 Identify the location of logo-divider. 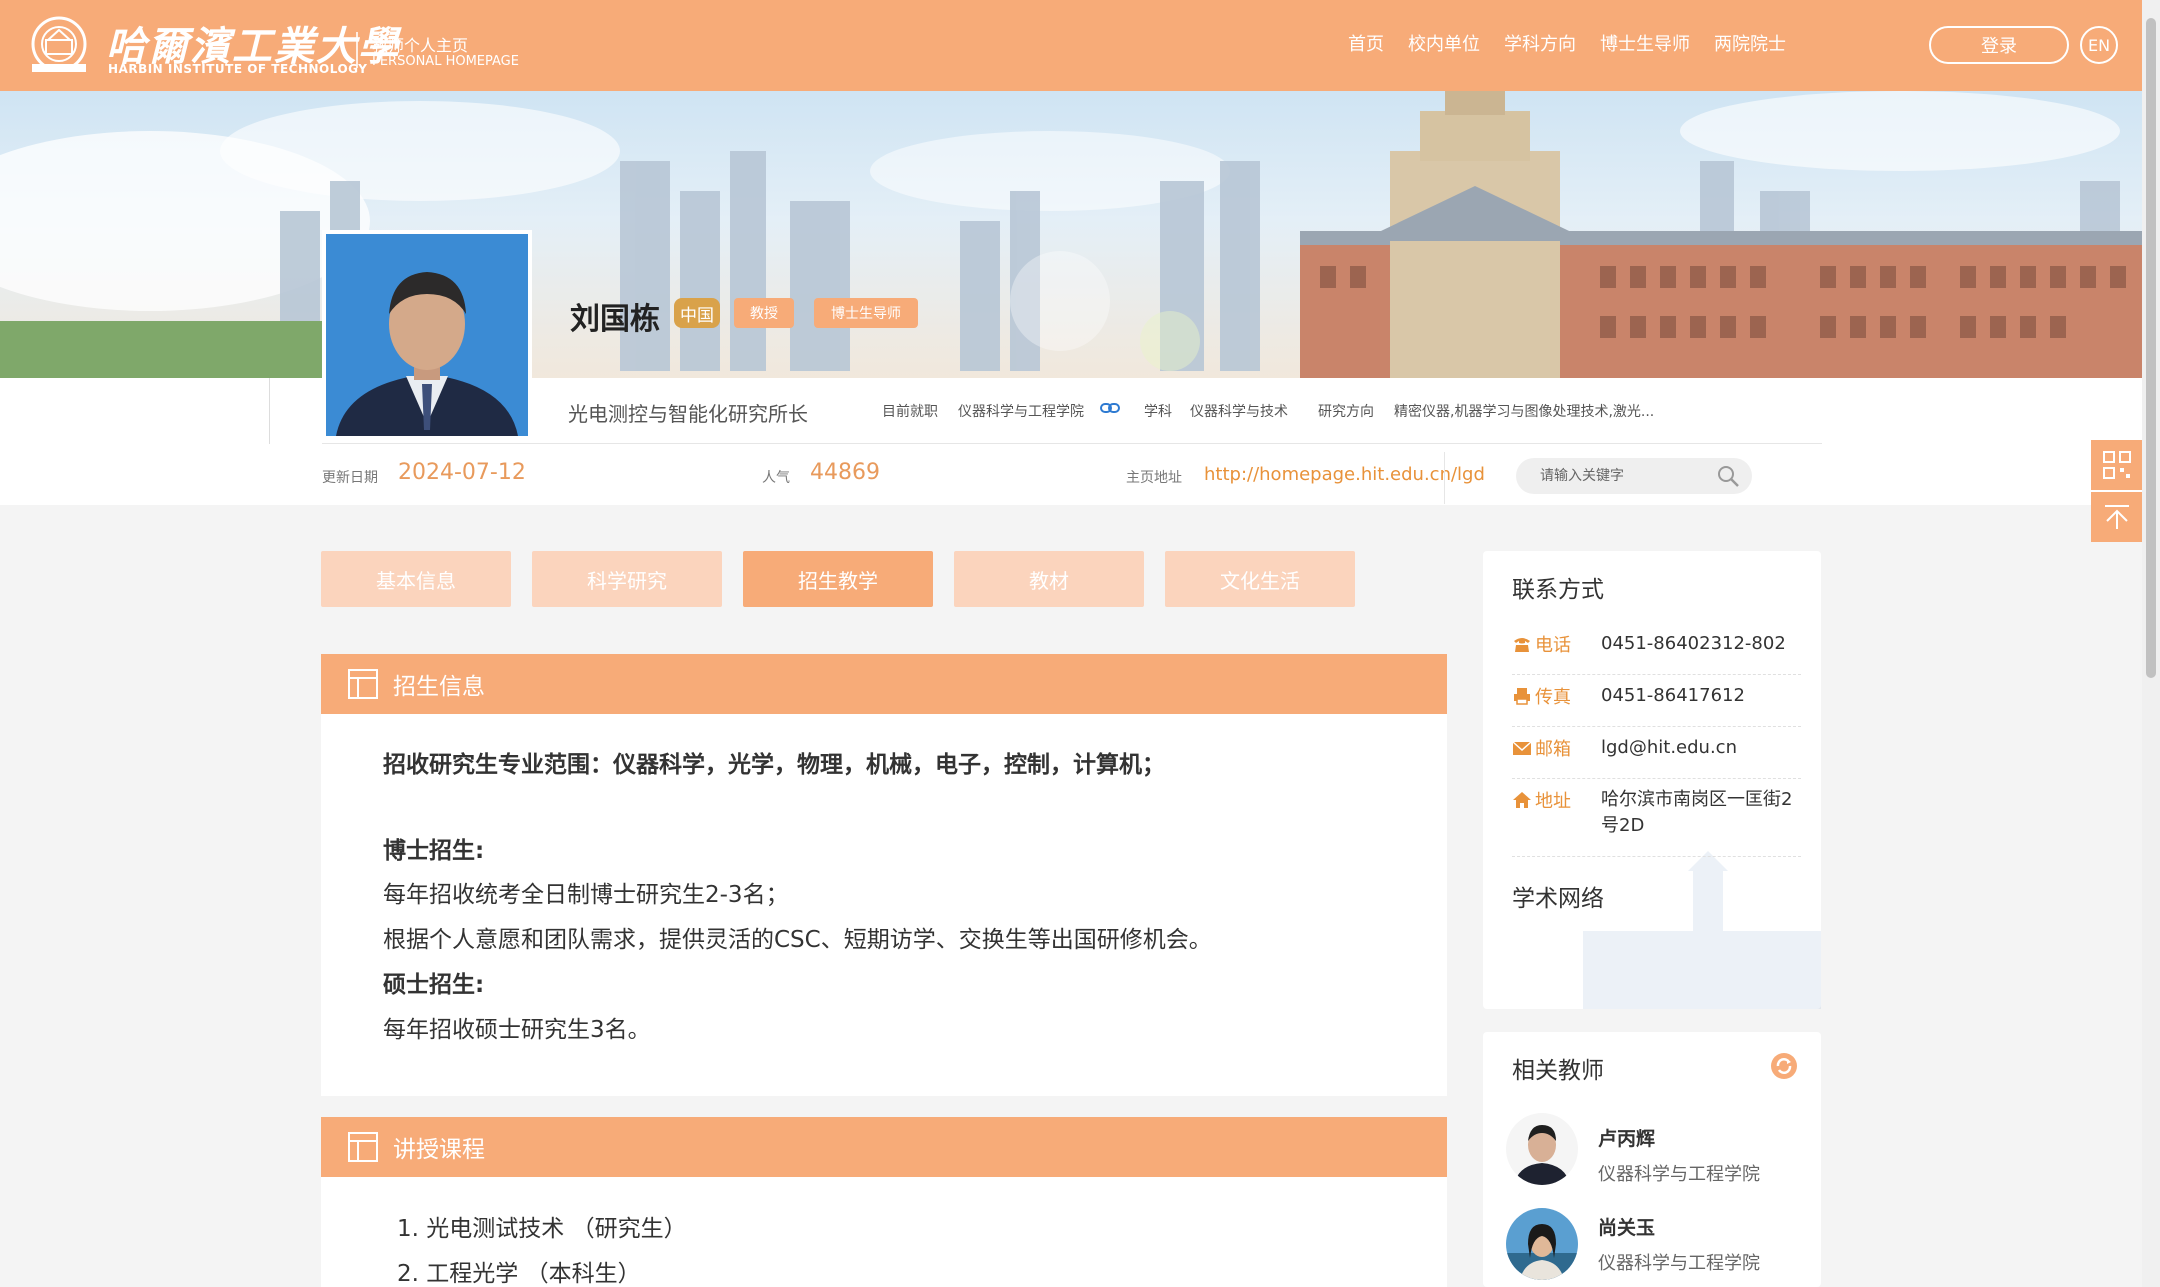
(357, 50).